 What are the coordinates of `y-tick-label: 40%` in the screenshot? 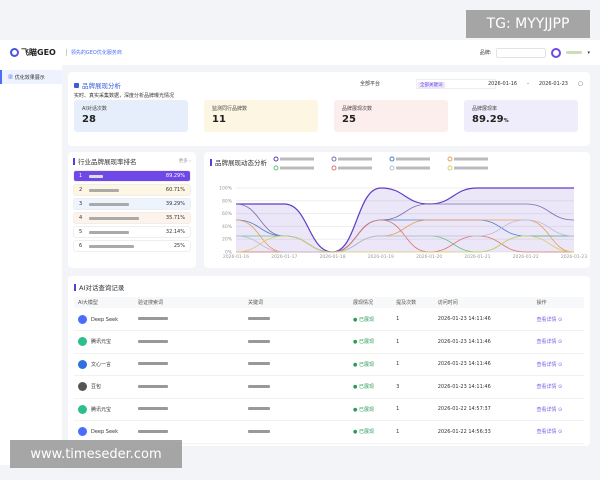 It's located at (227, 227).